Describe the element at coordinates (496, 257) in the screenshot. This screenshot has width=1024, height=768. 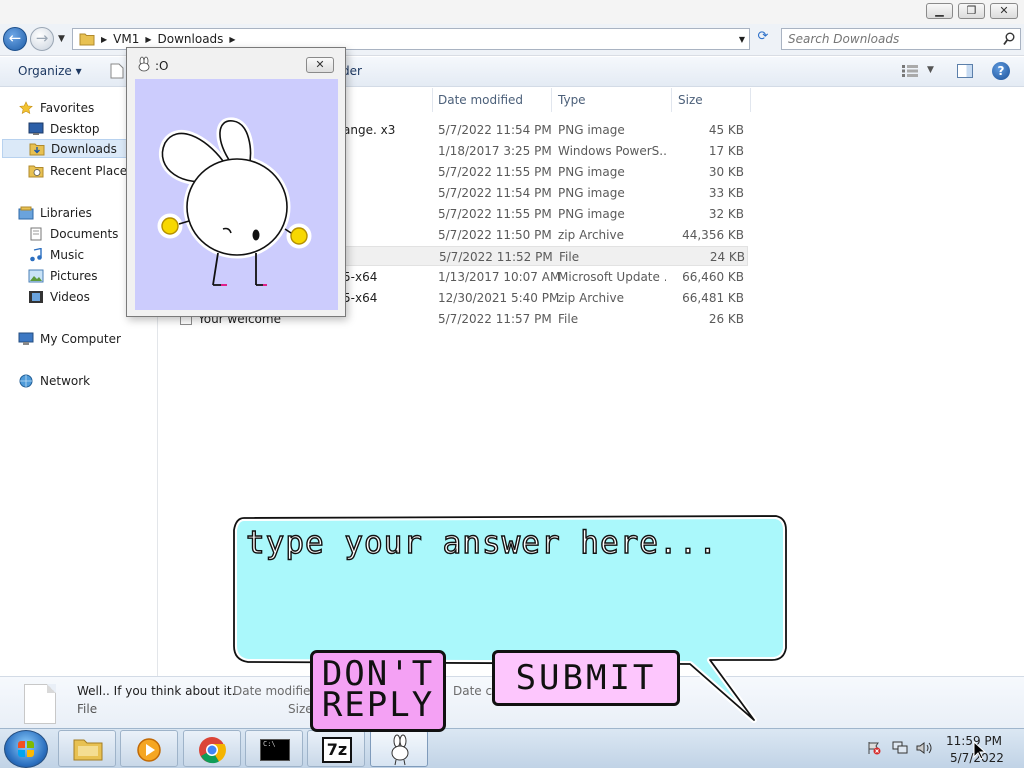
I see `file-date-modified: 5/7/2022 11:52 PM` at that location.